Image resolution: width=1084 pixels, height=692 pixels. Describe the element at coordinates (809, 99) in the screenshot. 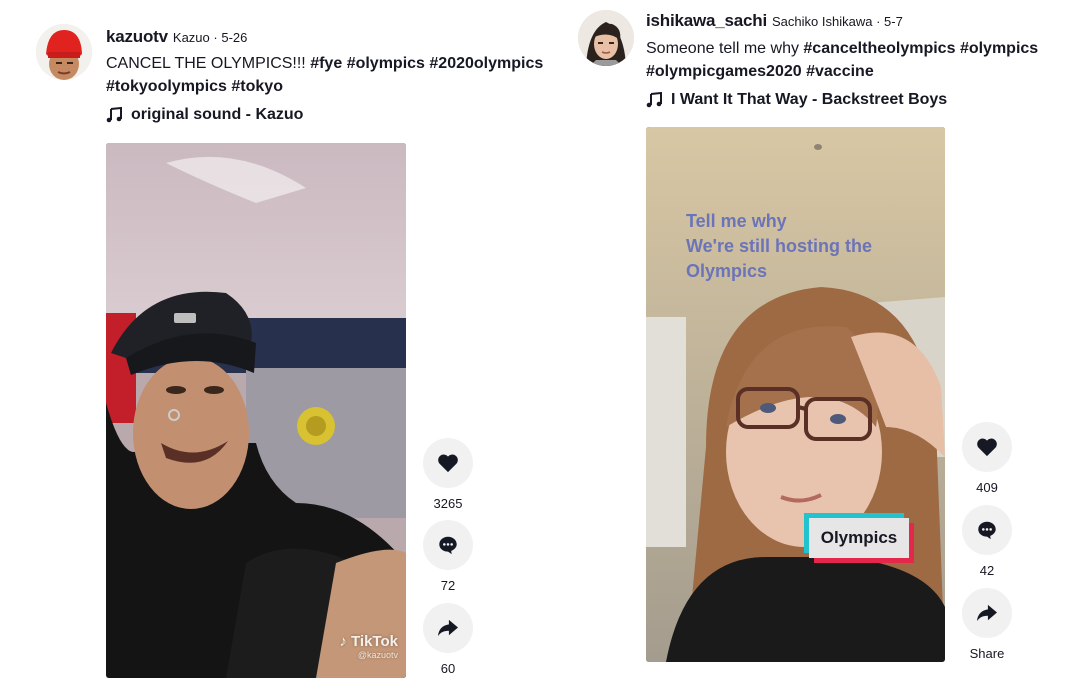

I see `music-title: I Want It That Way - Backstreet Boys` at that location.